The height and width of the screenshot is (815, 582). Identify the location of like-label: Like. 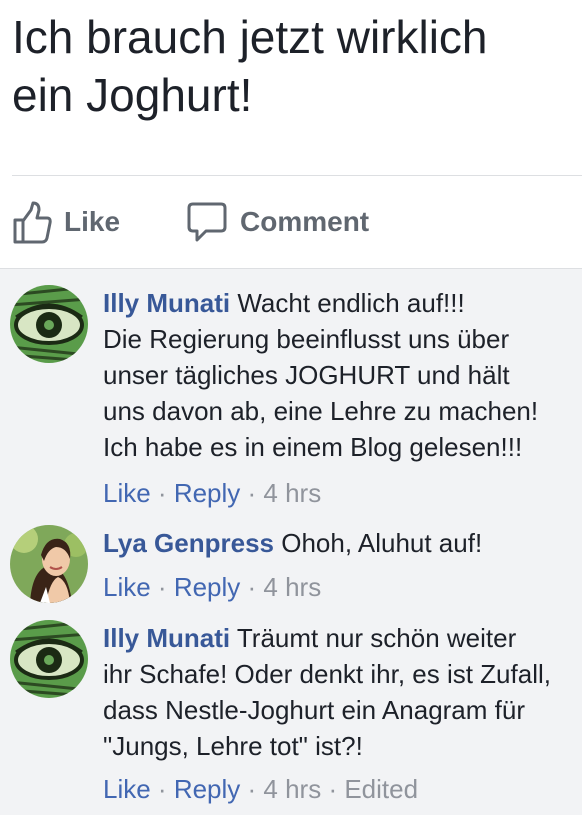
(92, 221).